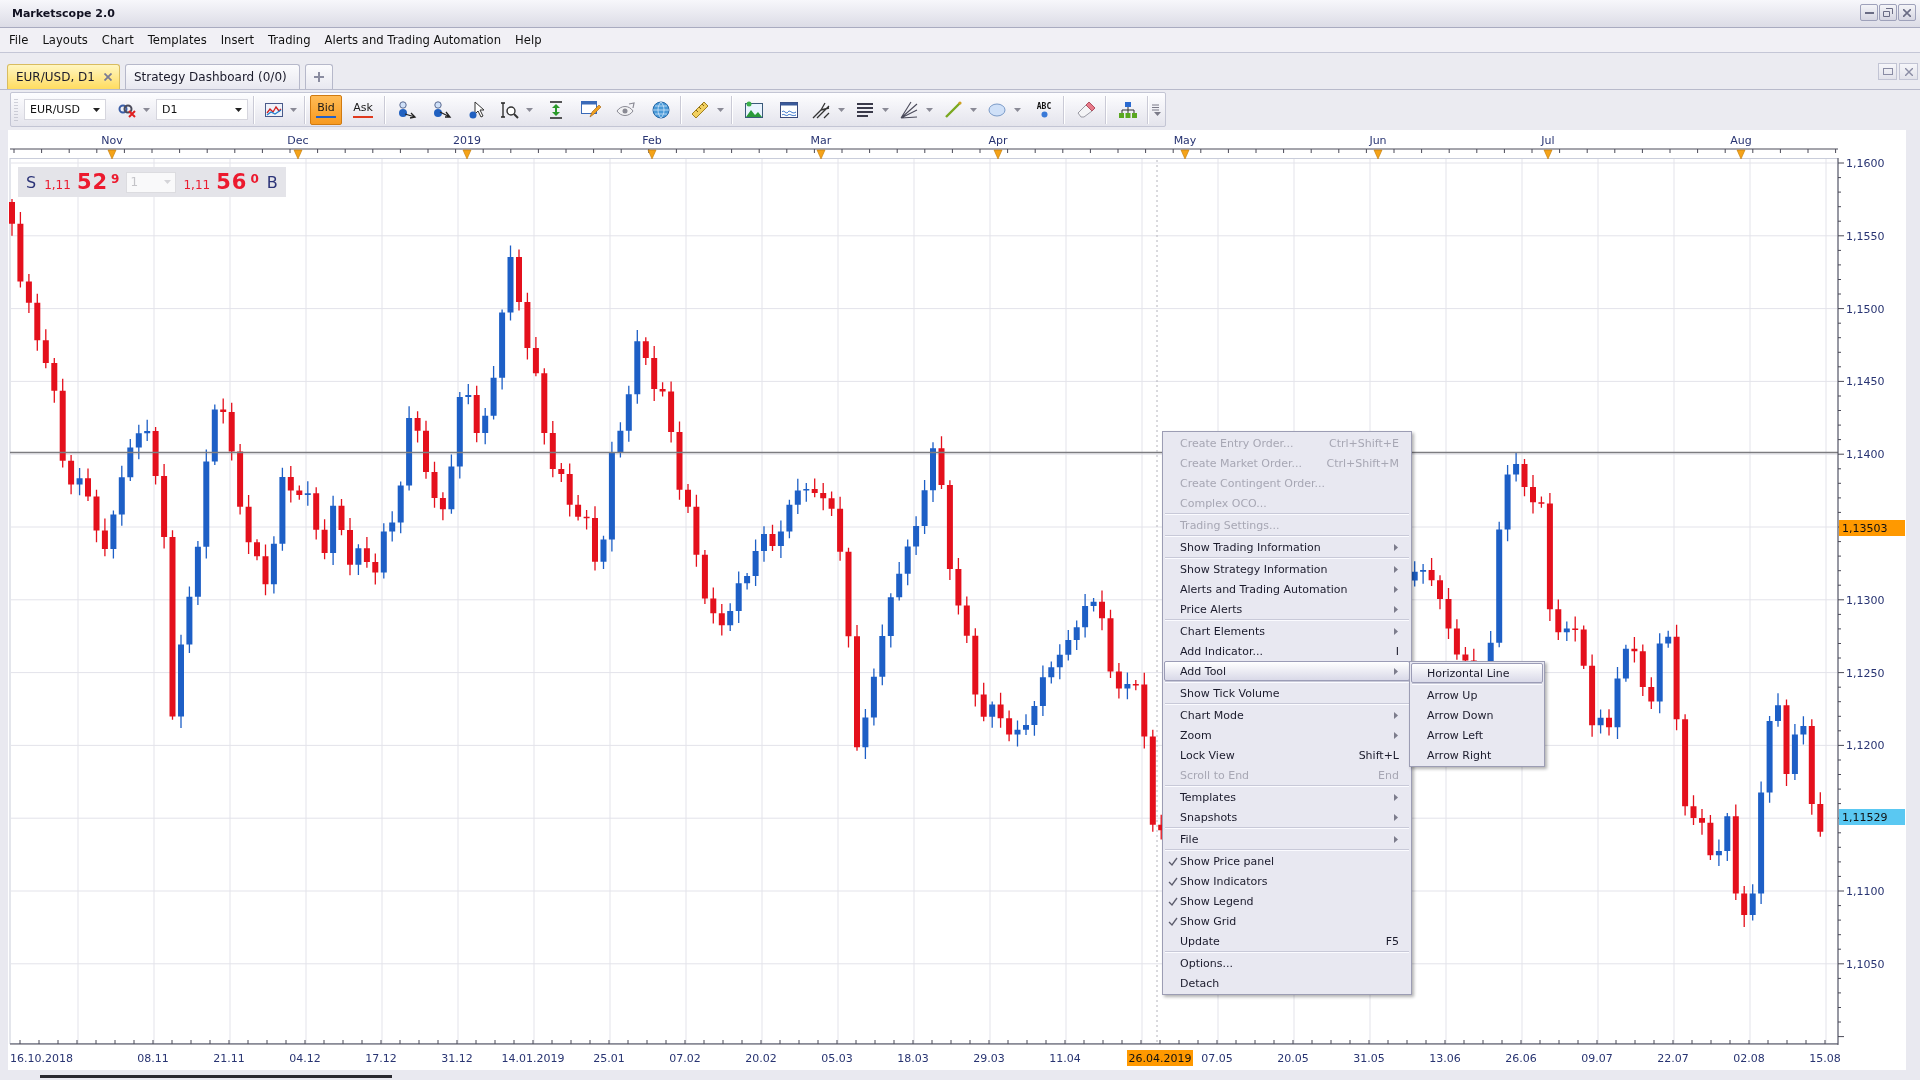 This screenshot has width=1920, height=1080. Describe the element at coordinates (1287, 631) in the screenshot. I see `menu-item: Chart Elements` at that location.